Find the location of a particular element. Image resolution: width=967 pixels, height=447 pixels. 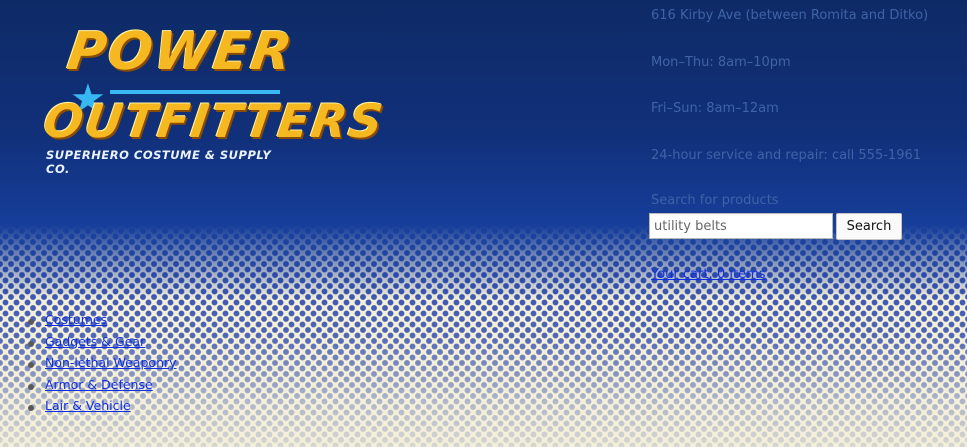

hours-weekday: Mon–Thu: 8am–10pm is located at coordinates (721, 62).